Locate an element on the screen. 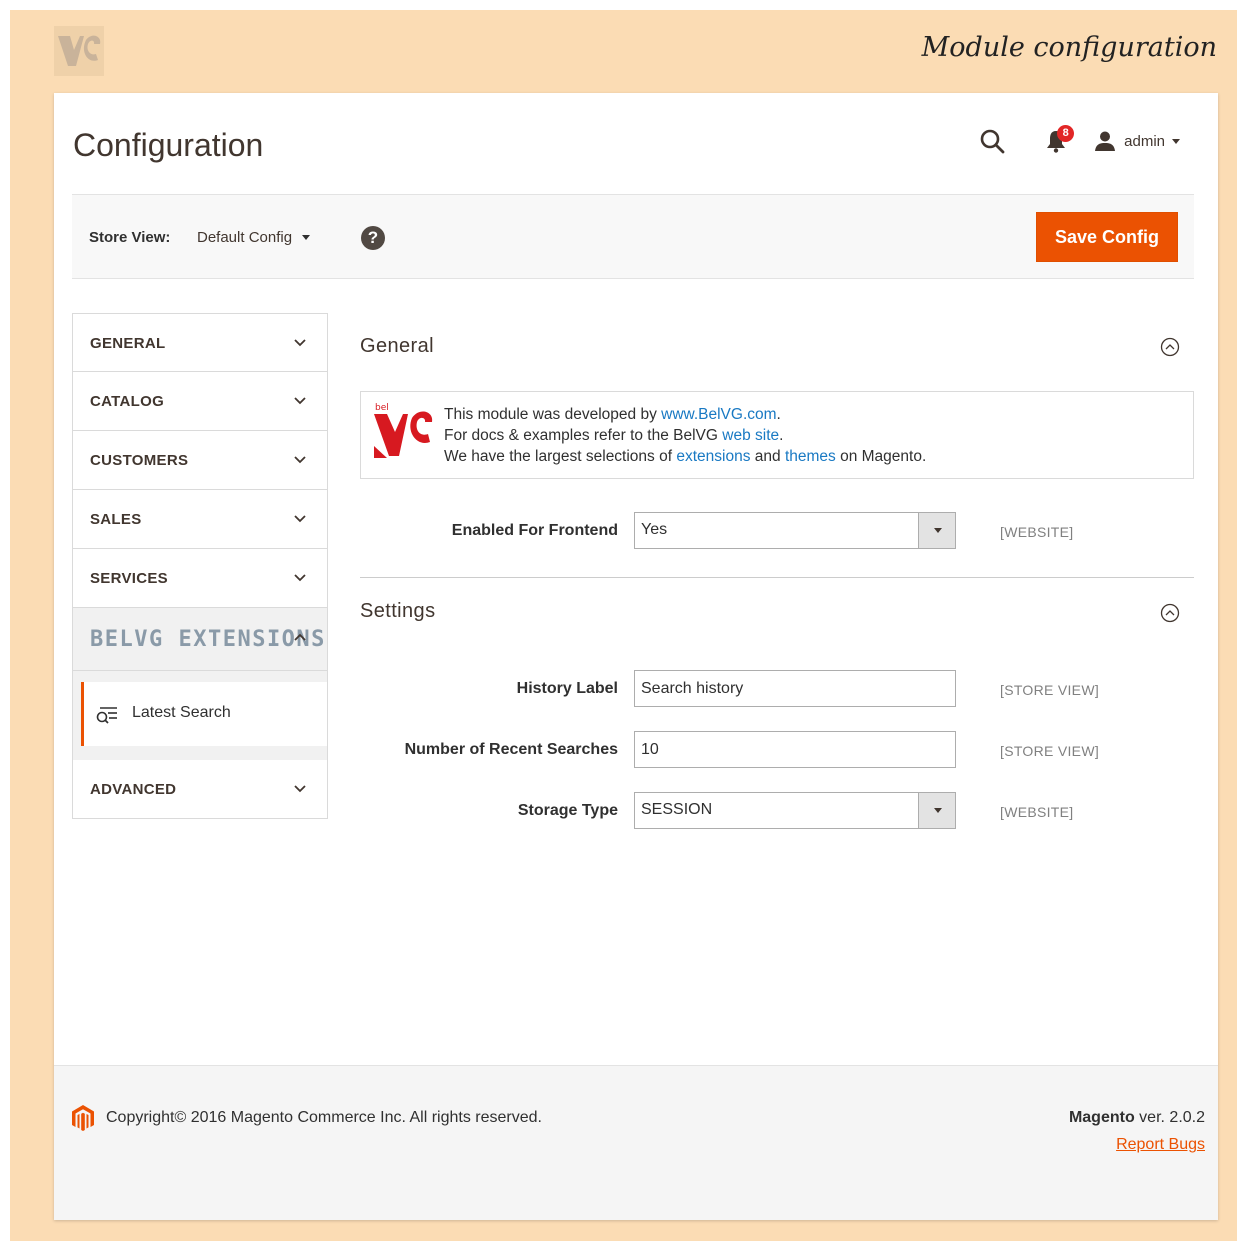  svg-text: bel is located at coordinates (382, 408).